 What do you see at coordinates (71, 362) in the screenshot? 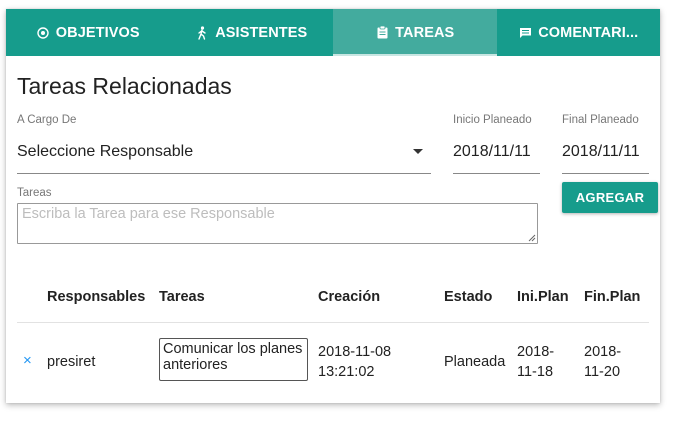
I see `row-responsable: presiret` at bounding box center [71, 362].